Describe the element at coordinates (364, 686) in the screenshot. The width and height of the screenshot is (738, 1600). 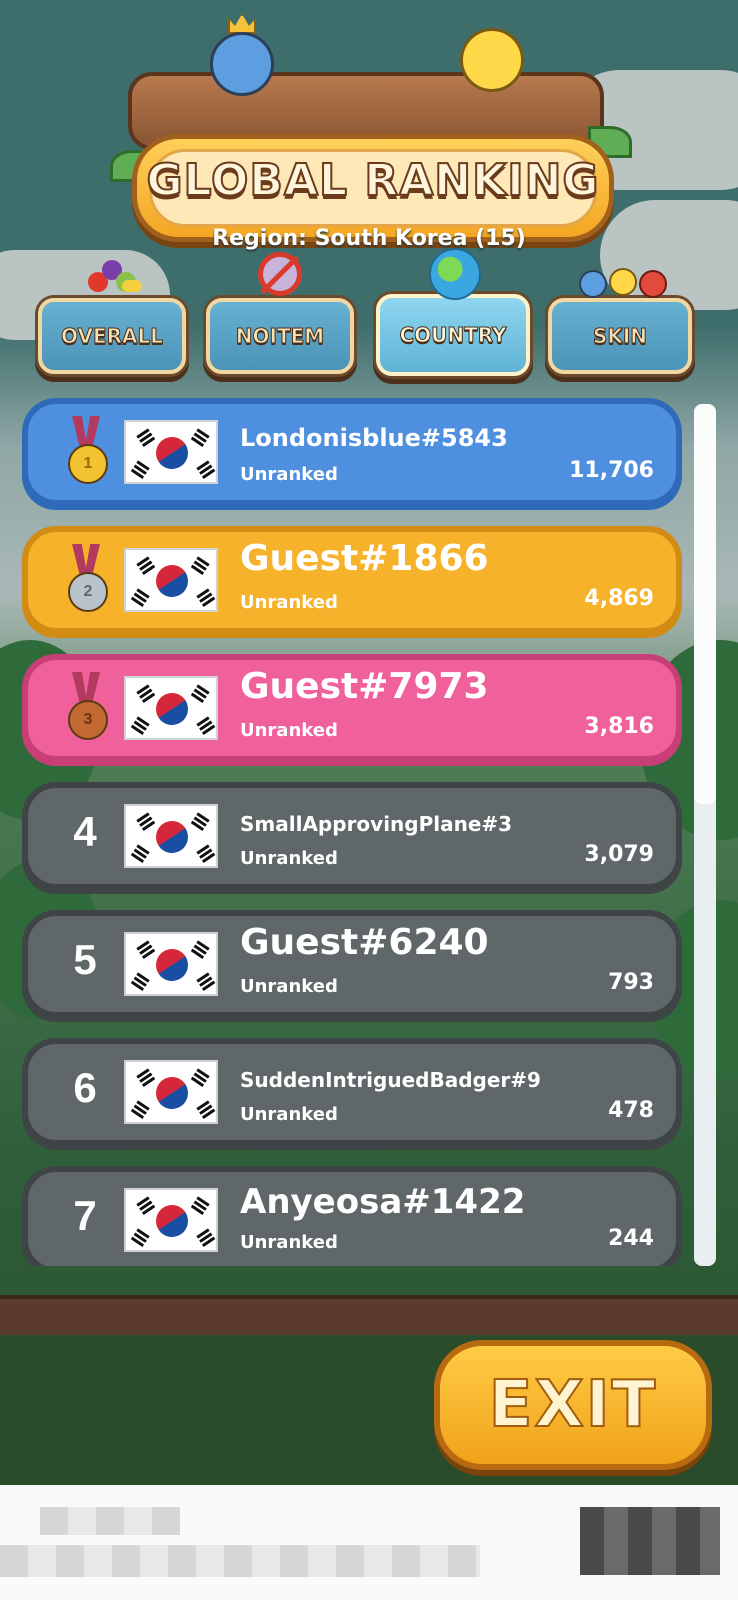
I see `player-name: Guest#7973` at that location.